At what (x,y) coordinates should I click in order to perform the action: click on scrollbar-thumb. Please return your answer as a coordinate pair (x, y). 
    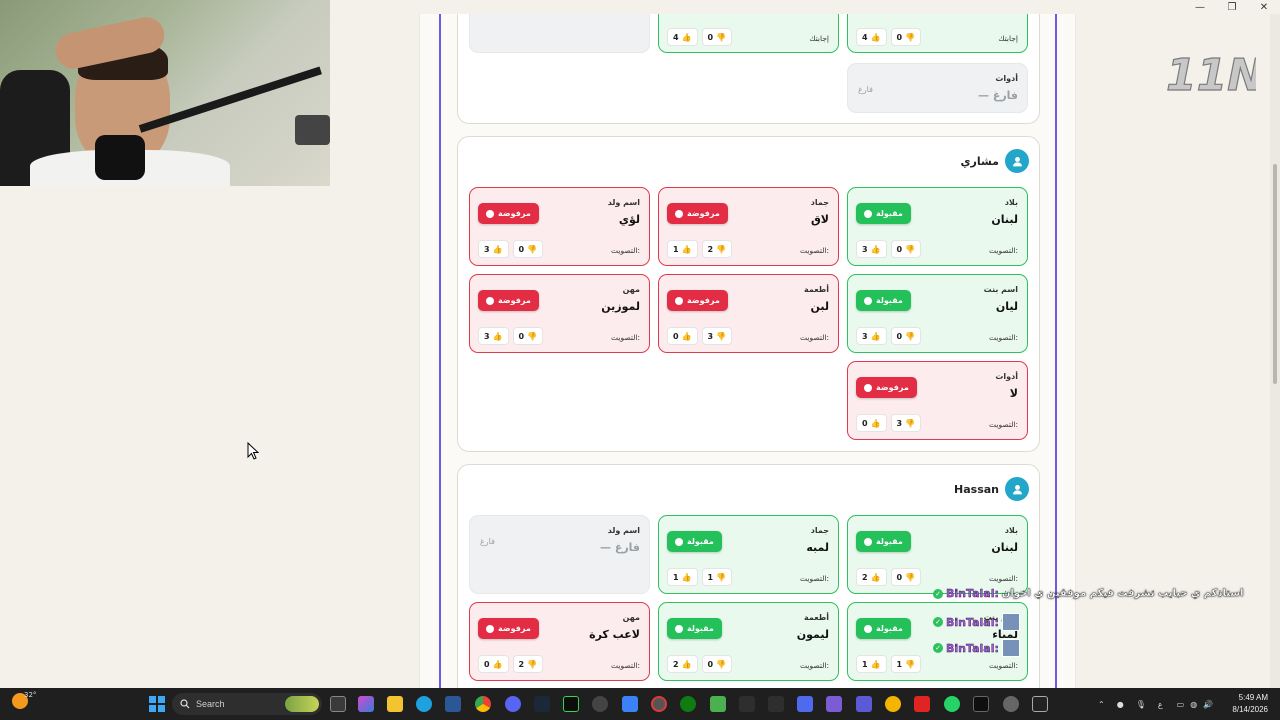
    Looking at the image, I should click on (1275, 274).